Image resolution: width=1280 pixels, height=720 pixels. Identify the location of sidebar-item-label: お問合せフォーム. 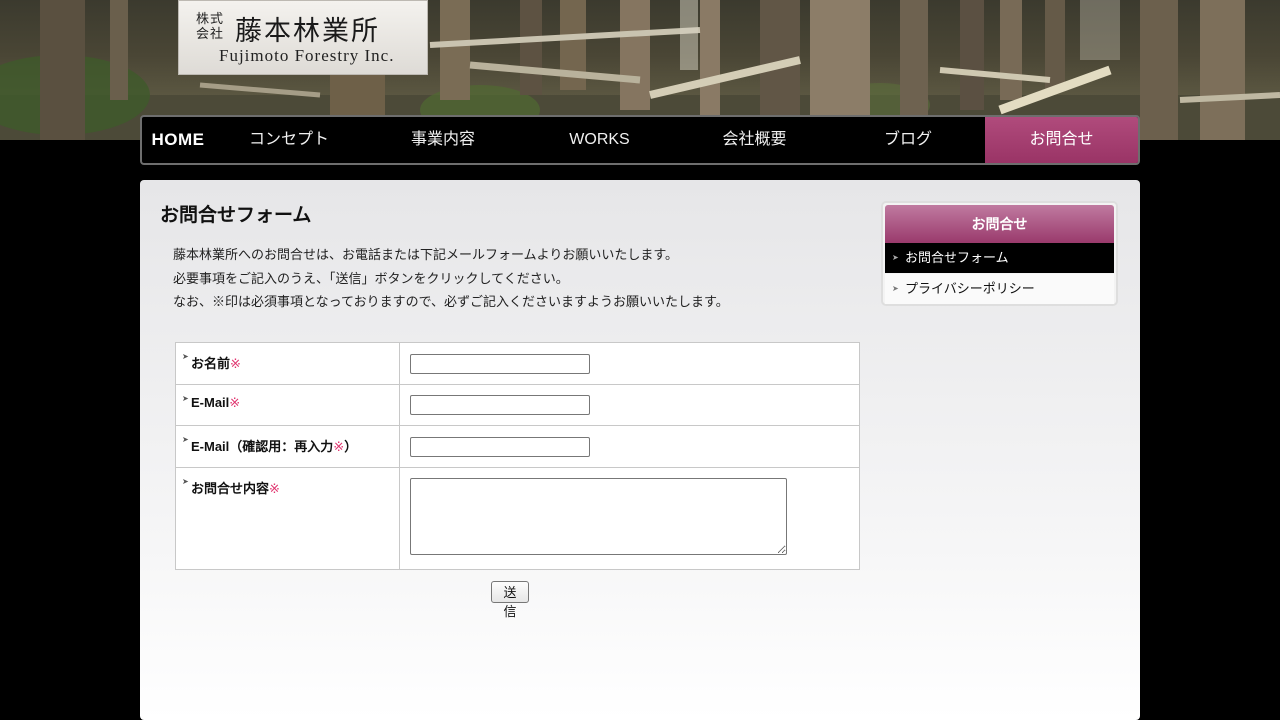
(957, 257).